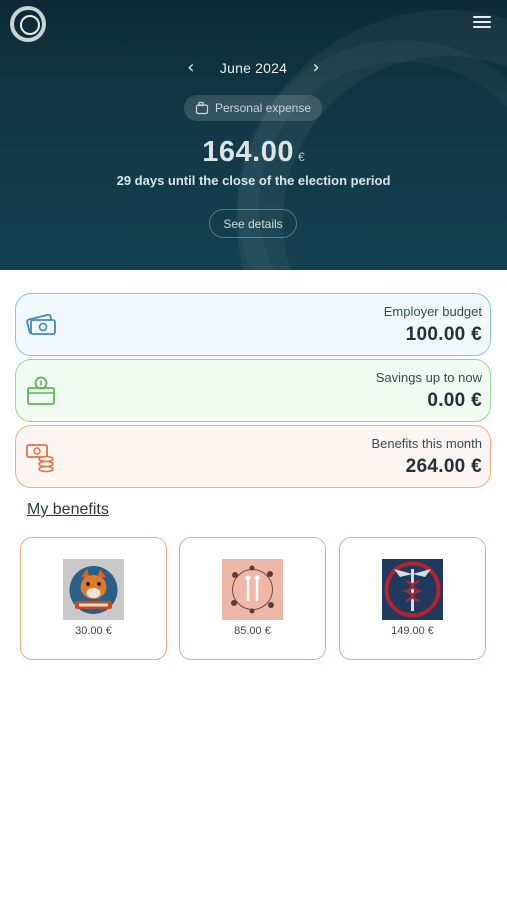  Describe the element at coordinates (41, 390) in the screenshot. I see `piggy-box-icon` at that location.